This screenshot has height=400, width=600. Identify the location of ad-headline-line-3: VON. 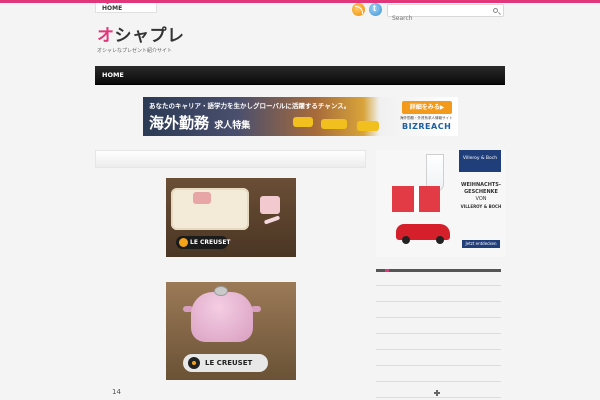
(481, 199).